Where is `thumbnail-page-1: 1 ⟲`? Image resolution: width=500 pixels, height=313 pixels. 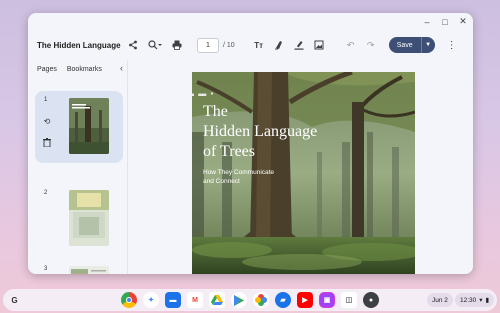 thumbnail-page-1: 1 ⟲ is located at coordinates (79, 127).